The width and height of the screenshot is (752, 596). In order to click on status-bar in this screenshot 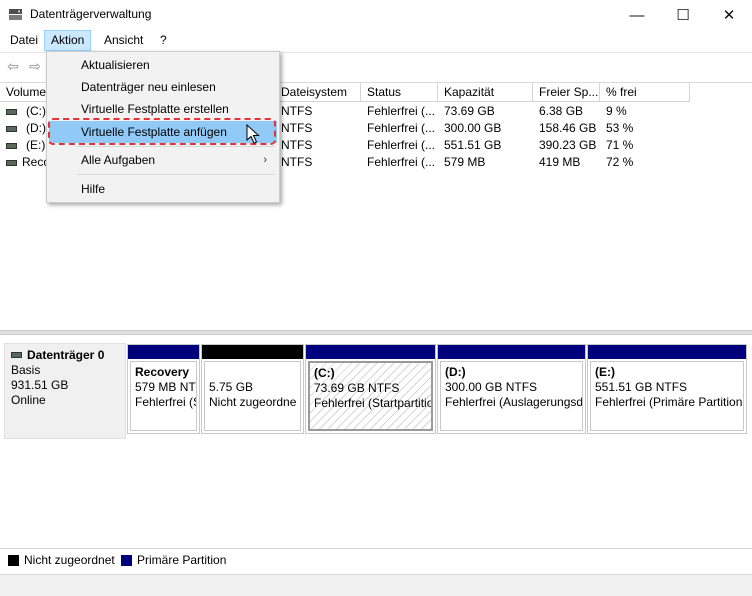, I will do `click(376, 585)`.